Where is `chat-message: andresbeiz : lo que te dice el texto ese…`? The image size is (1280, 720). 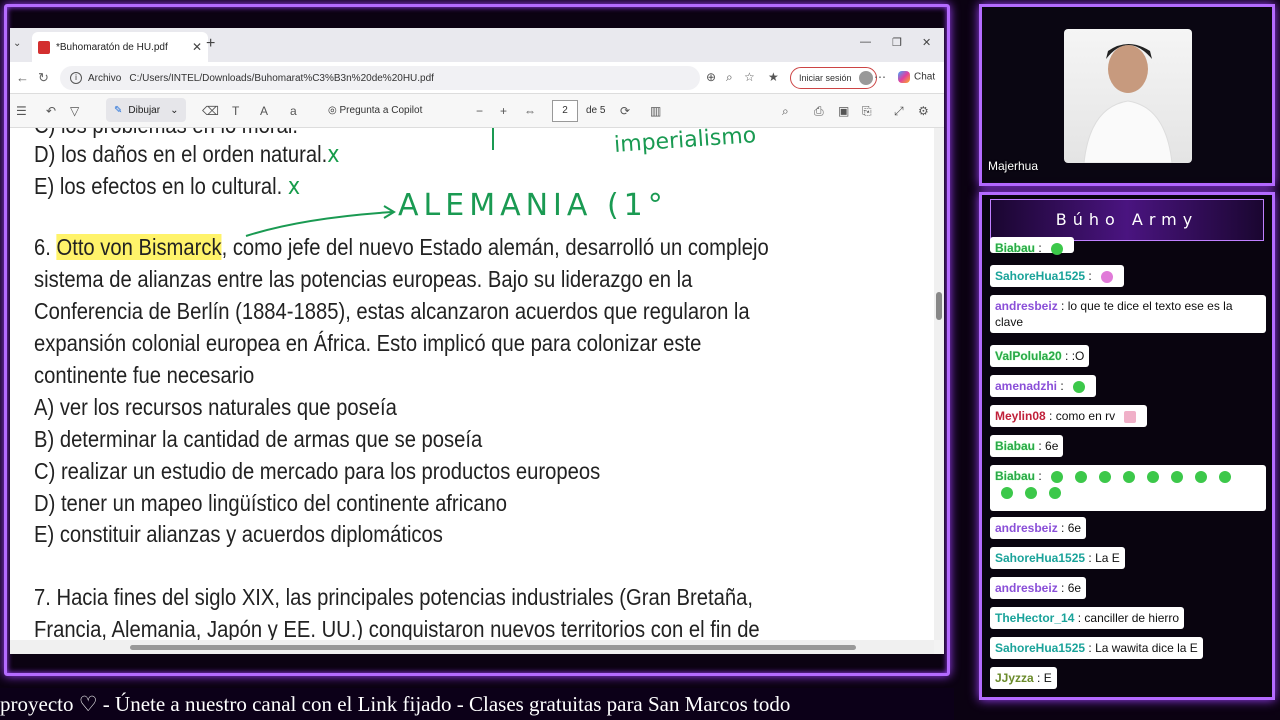
chat-message: andresbeiz : lo que te dice el texto ese… is located at coordinates (1128, 314).